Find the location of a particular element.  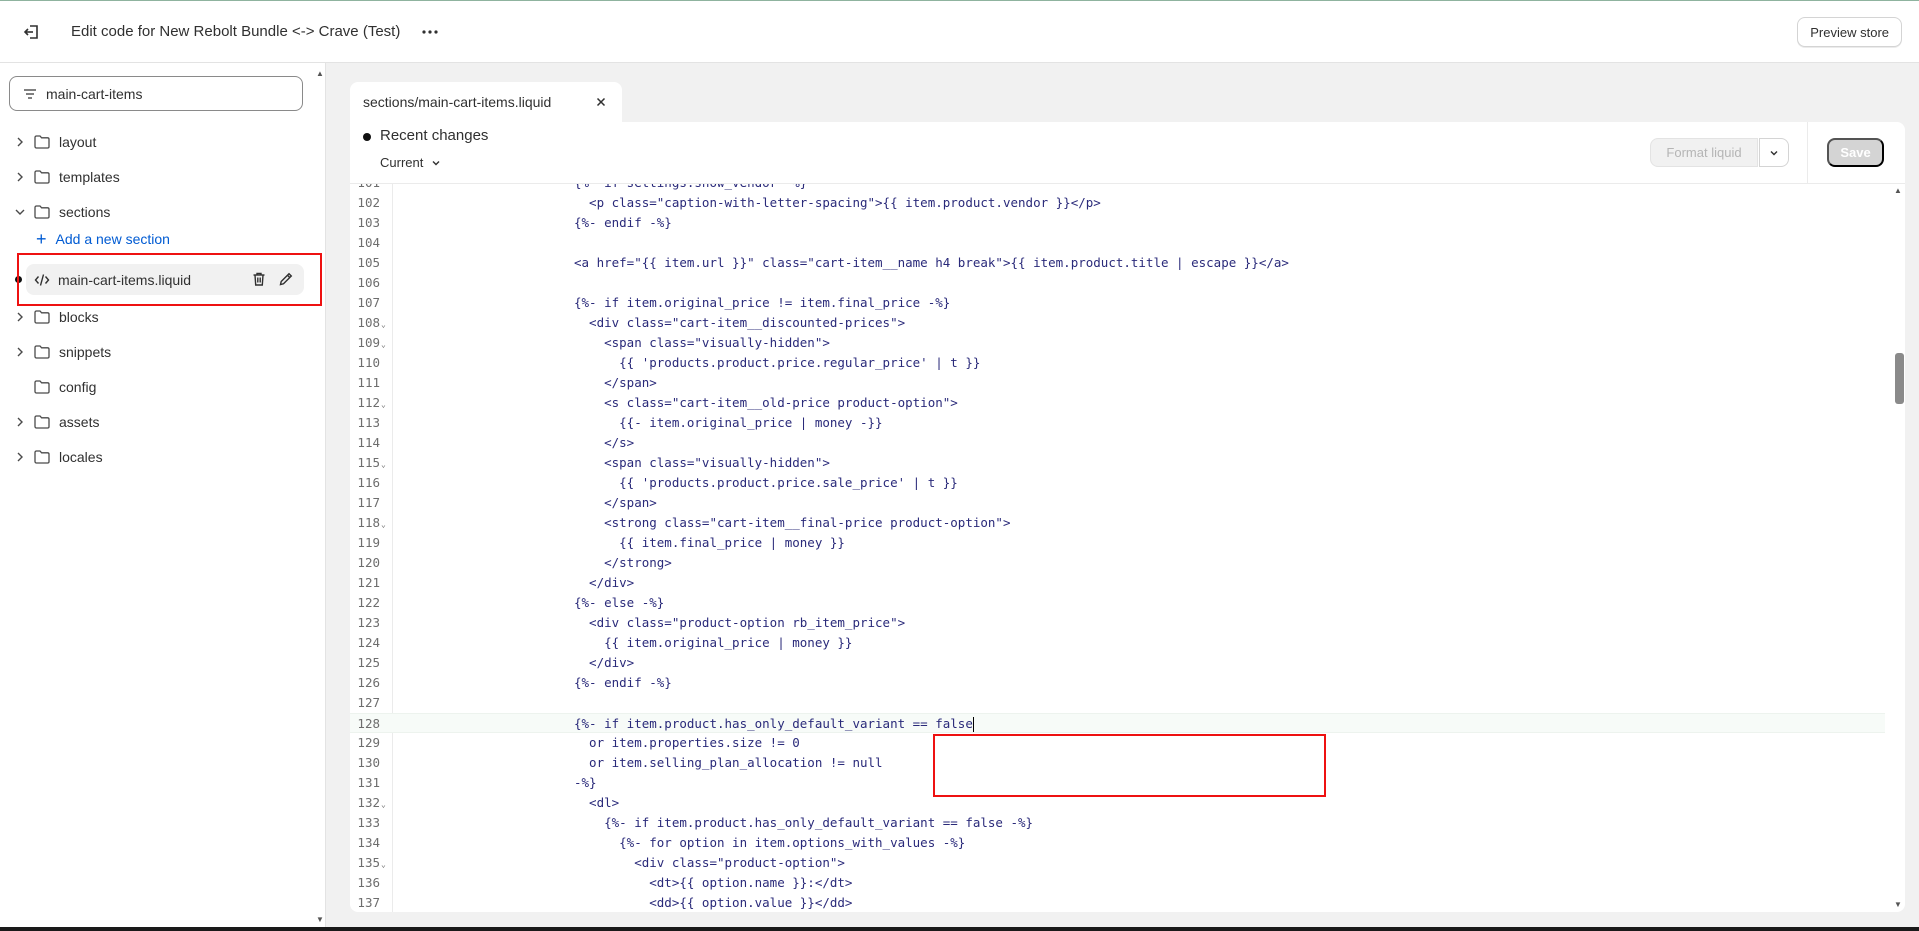

sidebar-item-config: config is located at coordinates (155, 387).